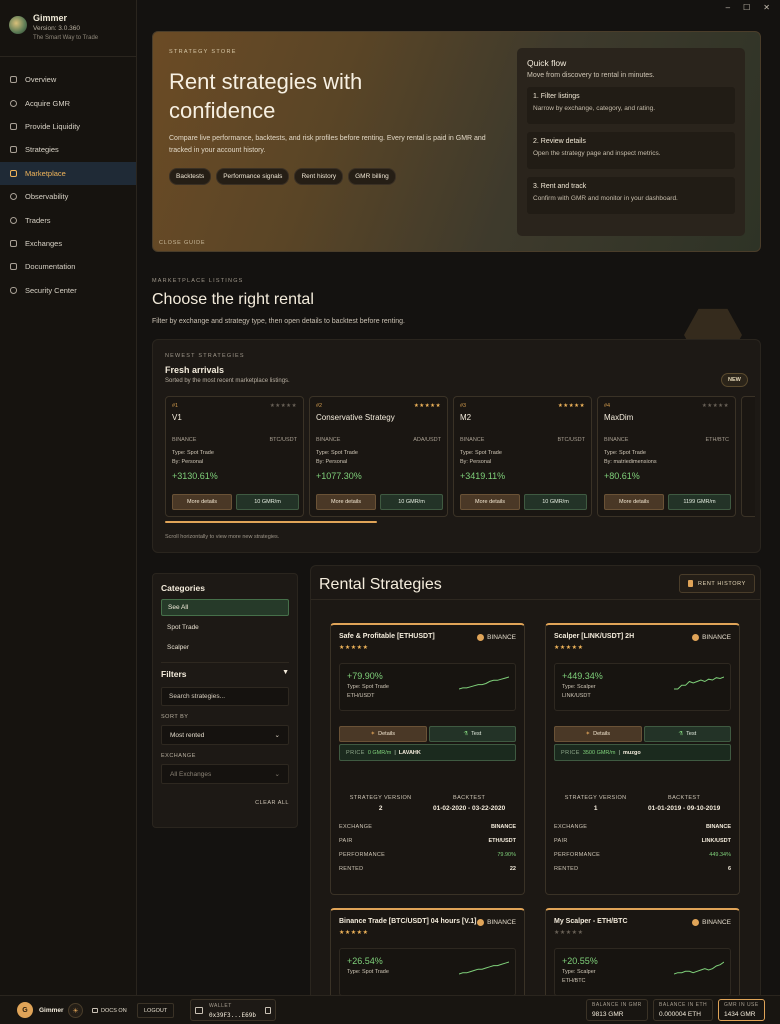 The width and height of the screenshot is (780, 1024). Describe the element at coordinates (716, 841) in the screenshot. I see `detail-value: LINK/USDT` at that location.